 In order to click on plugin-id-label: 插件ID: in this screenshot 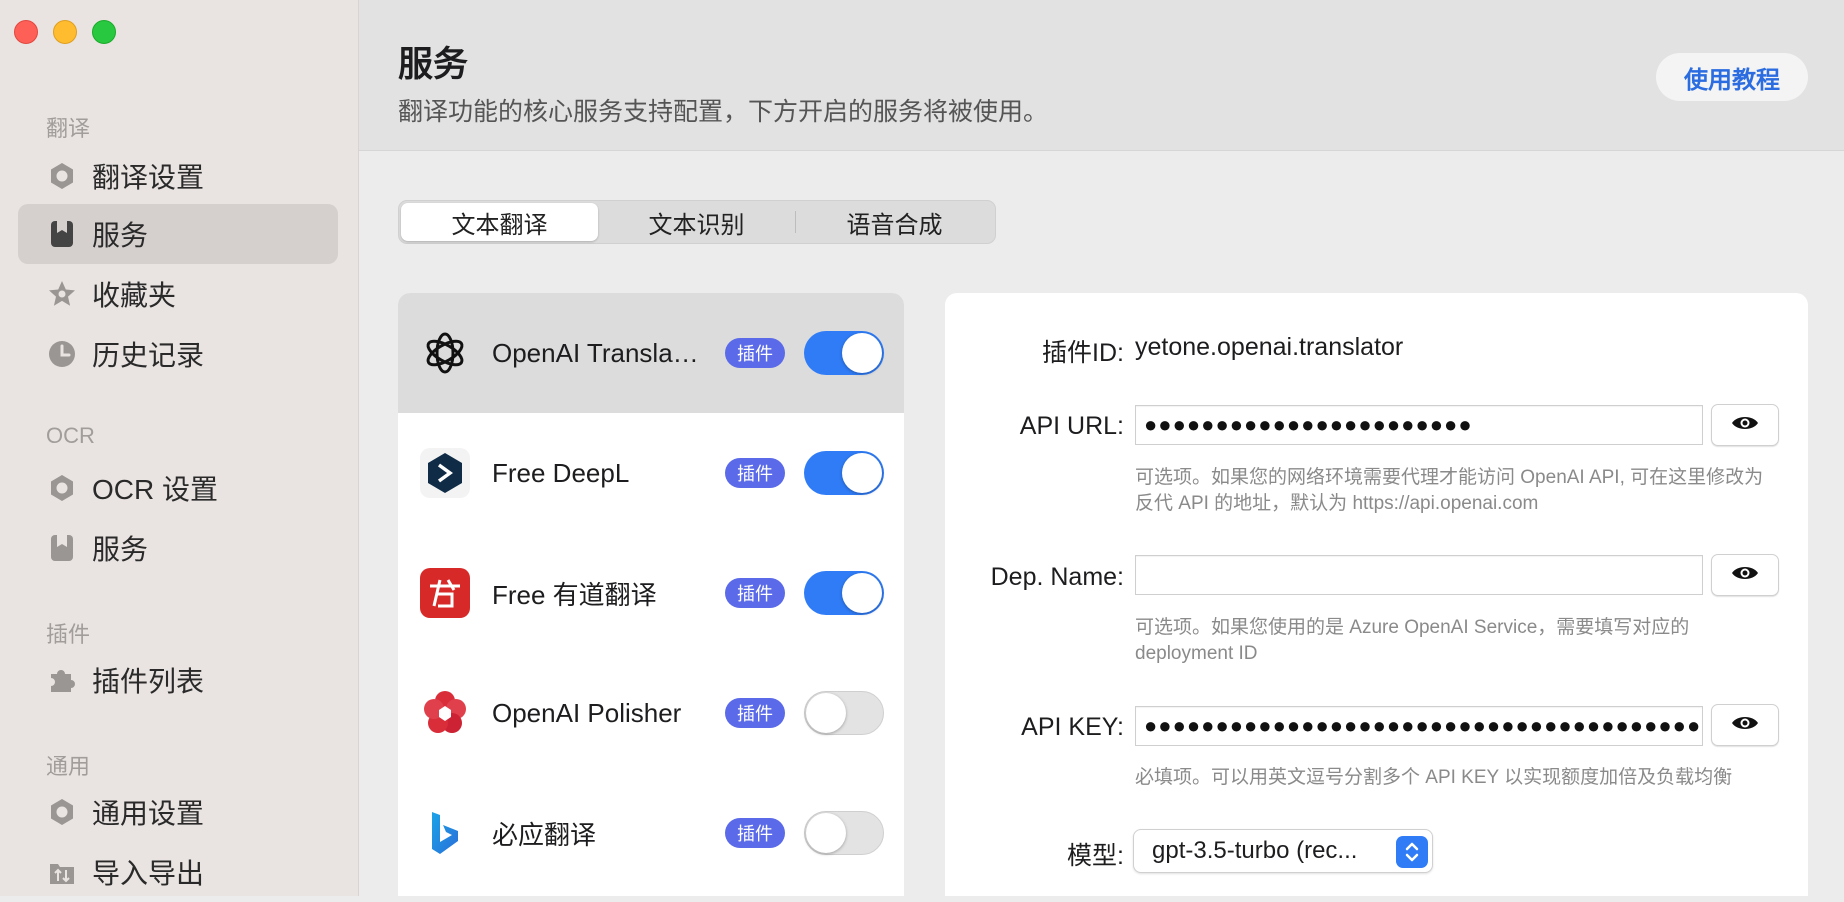, I will do `click(1083, 353)`.